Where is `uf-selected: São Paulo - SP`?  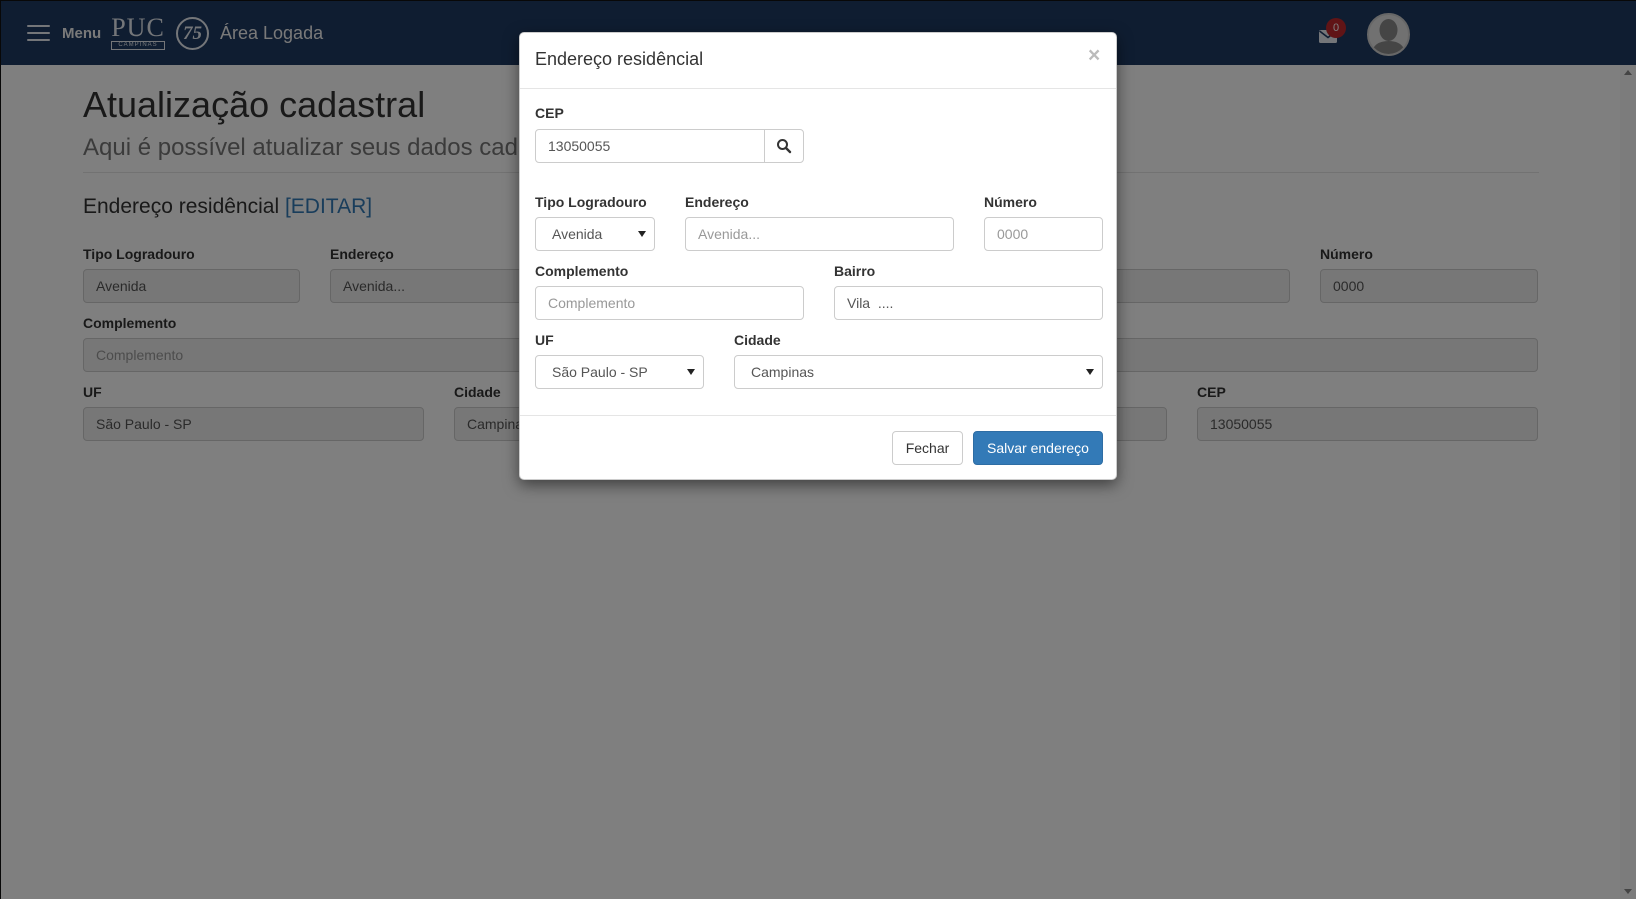
uf-selected: São Paulo - SP is located at coordinates (600, 372).